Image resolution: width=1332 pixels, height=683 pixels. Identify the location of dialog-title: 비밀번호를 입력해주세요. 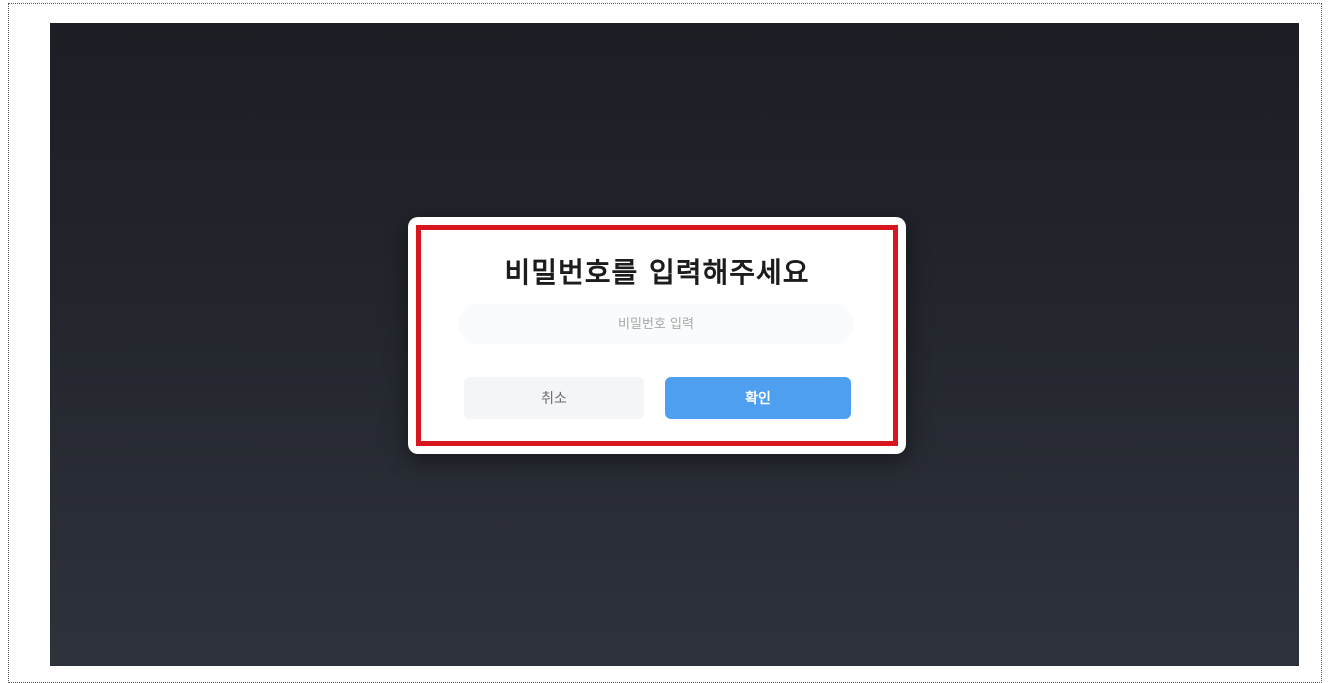
(657, 272).